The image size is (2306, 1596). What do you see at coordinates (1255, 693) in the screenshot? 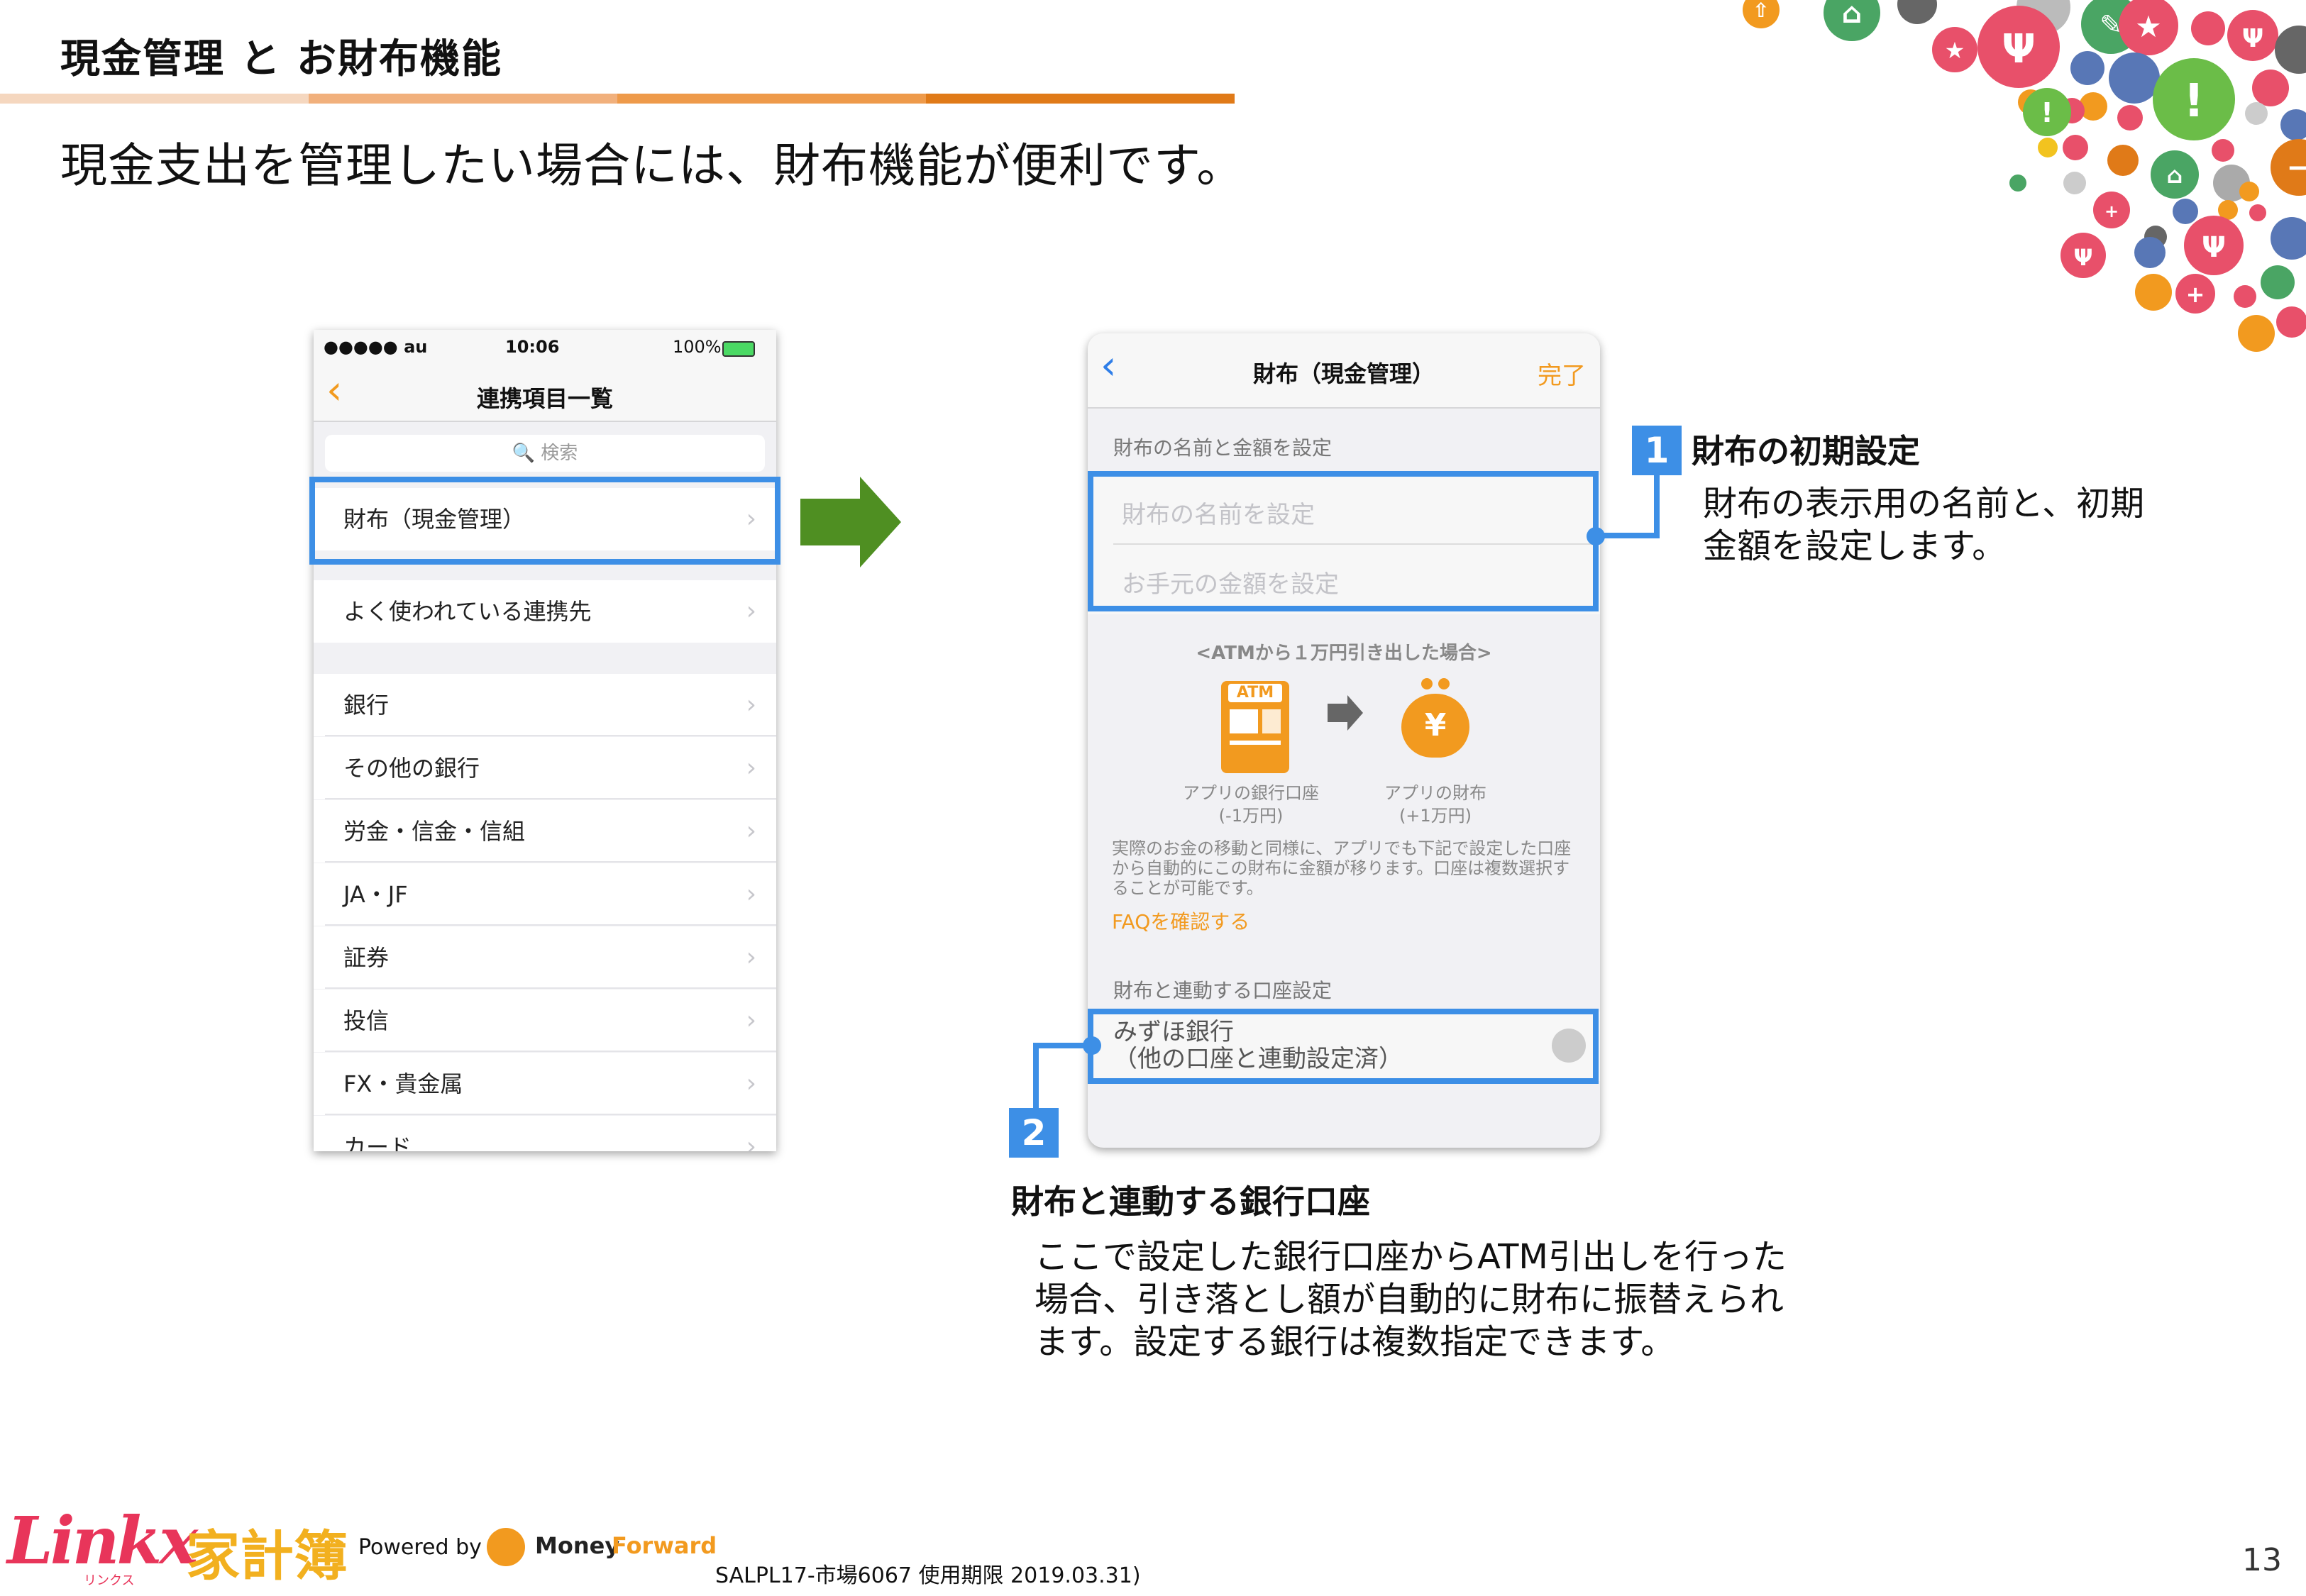
I see `atm-label: ATM` at bounding box center [1255, 693].